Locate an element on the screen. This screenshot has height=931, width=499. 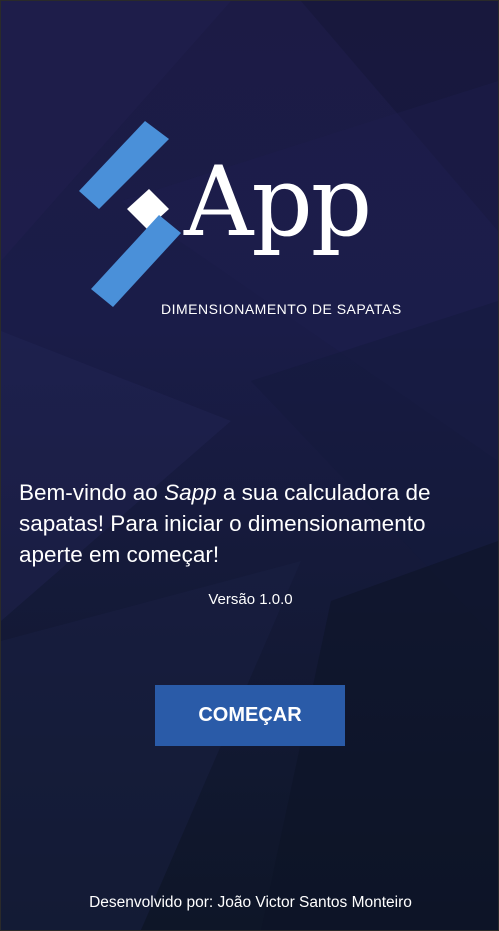
logo-subtitle: DIMENSIONAMENTO DE SAPATAS is located at coordinates (281, 309).